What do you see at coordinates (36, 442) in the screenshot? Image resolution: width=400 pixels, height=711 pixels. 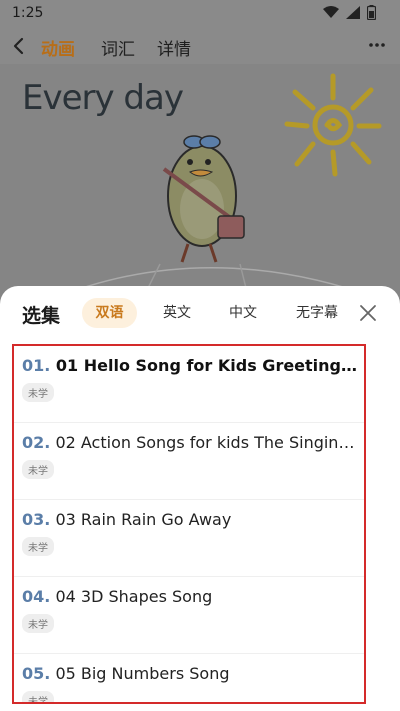 I see `episode-index: 02.` at bounding box center [36, 442].